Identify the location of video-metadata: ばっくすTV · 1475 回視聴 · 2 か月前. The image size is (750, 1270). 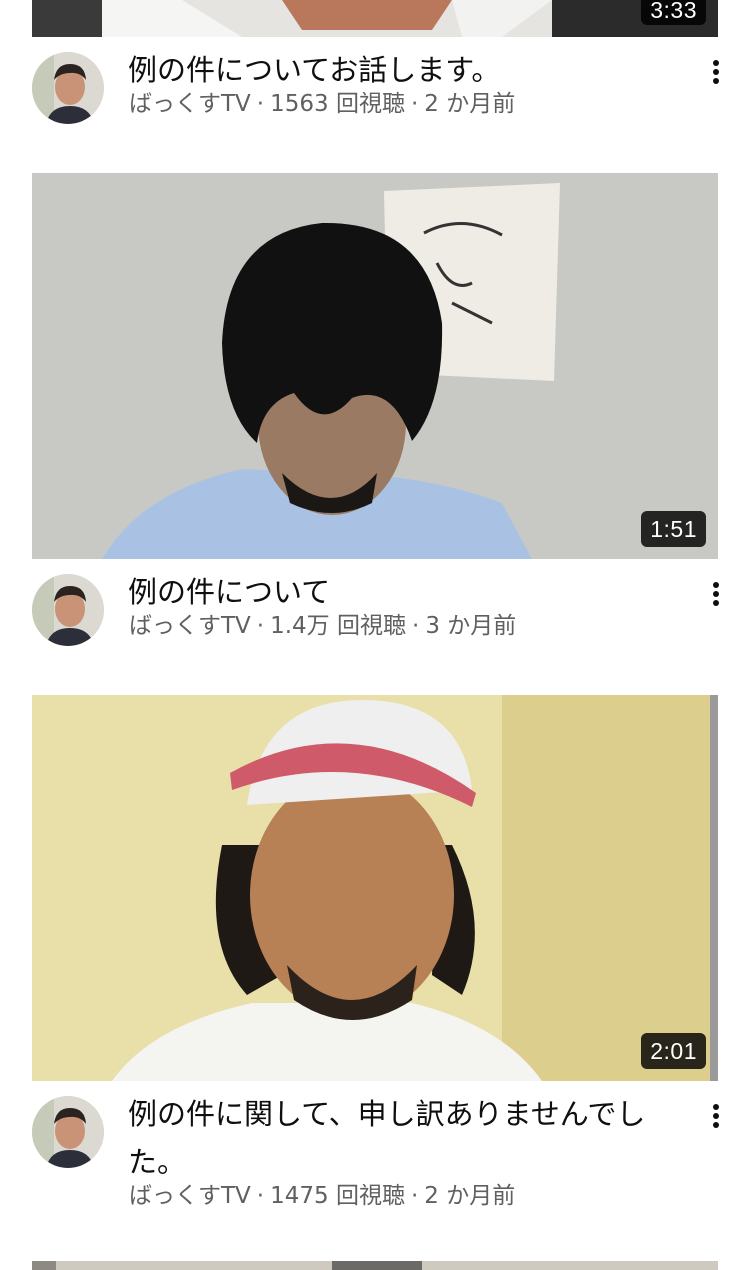
(322, 1196).